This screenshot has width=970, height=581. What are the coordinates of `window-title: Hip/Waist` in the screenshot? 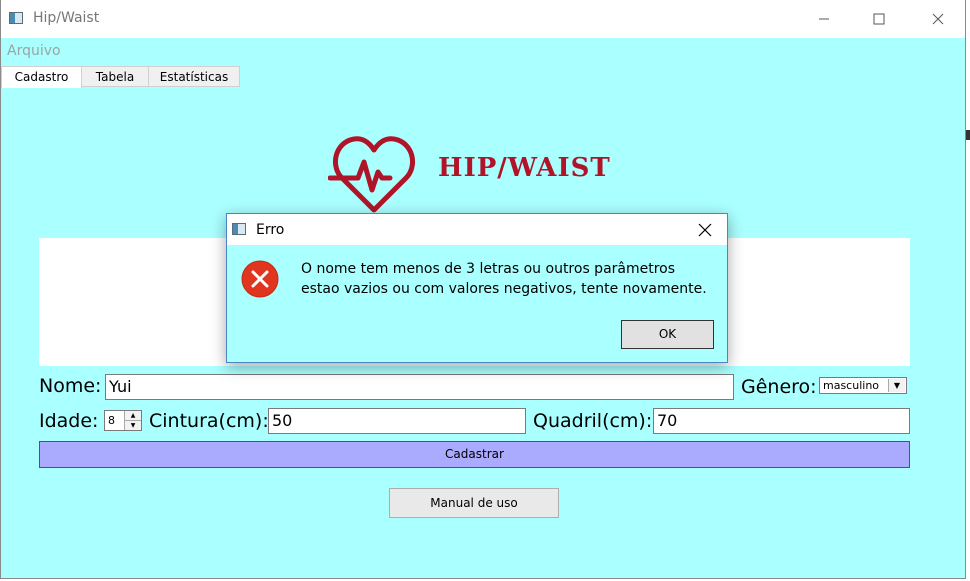 It's located at (66, 18).